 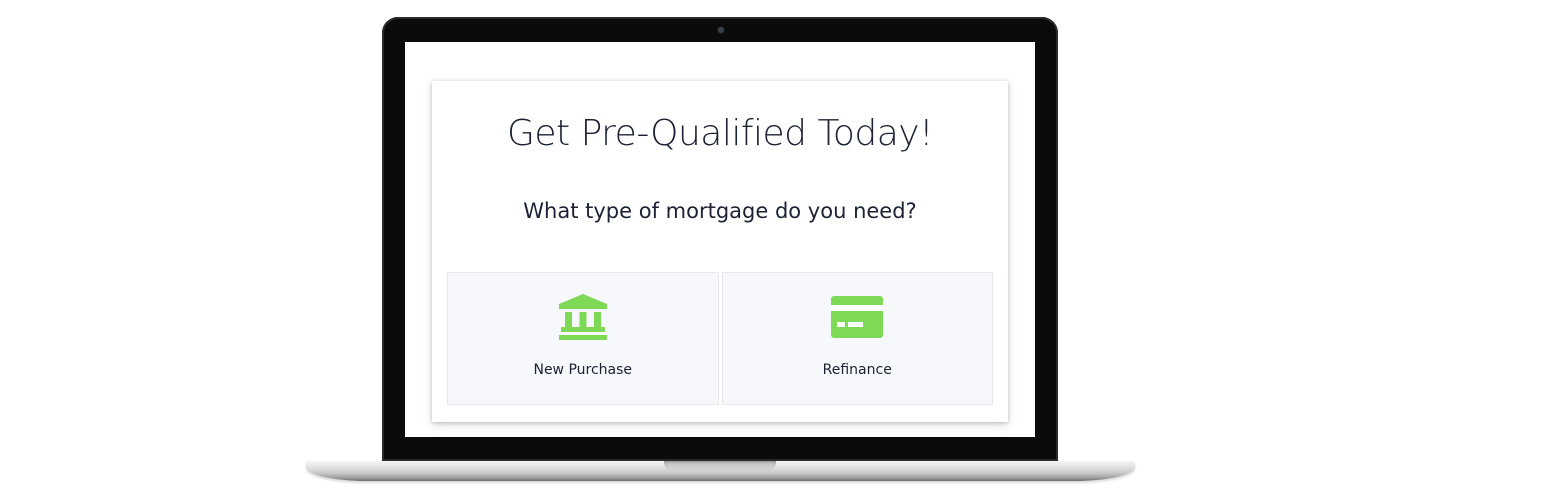 I want to click on new-purchase-option: New Purchase, so click(x=583, y=338).